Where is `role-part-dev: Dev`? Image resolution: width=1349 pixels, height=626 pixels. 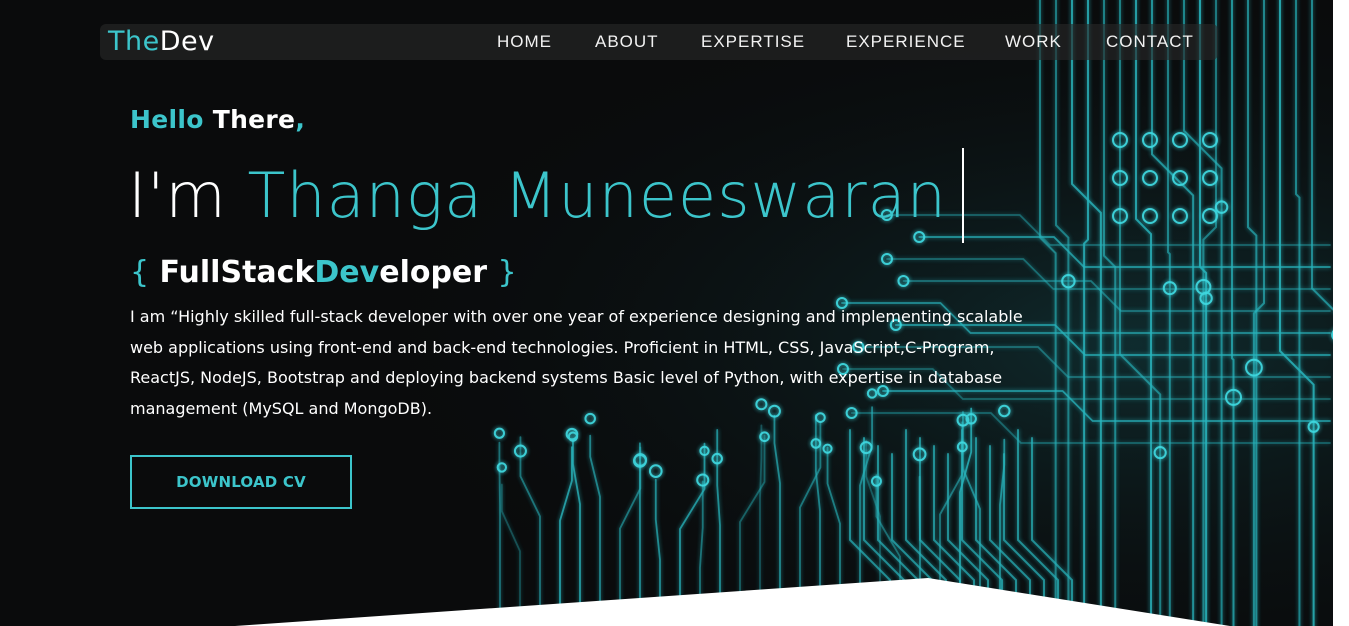
role-part-dev: Dev is located at coordinates (347, 272).